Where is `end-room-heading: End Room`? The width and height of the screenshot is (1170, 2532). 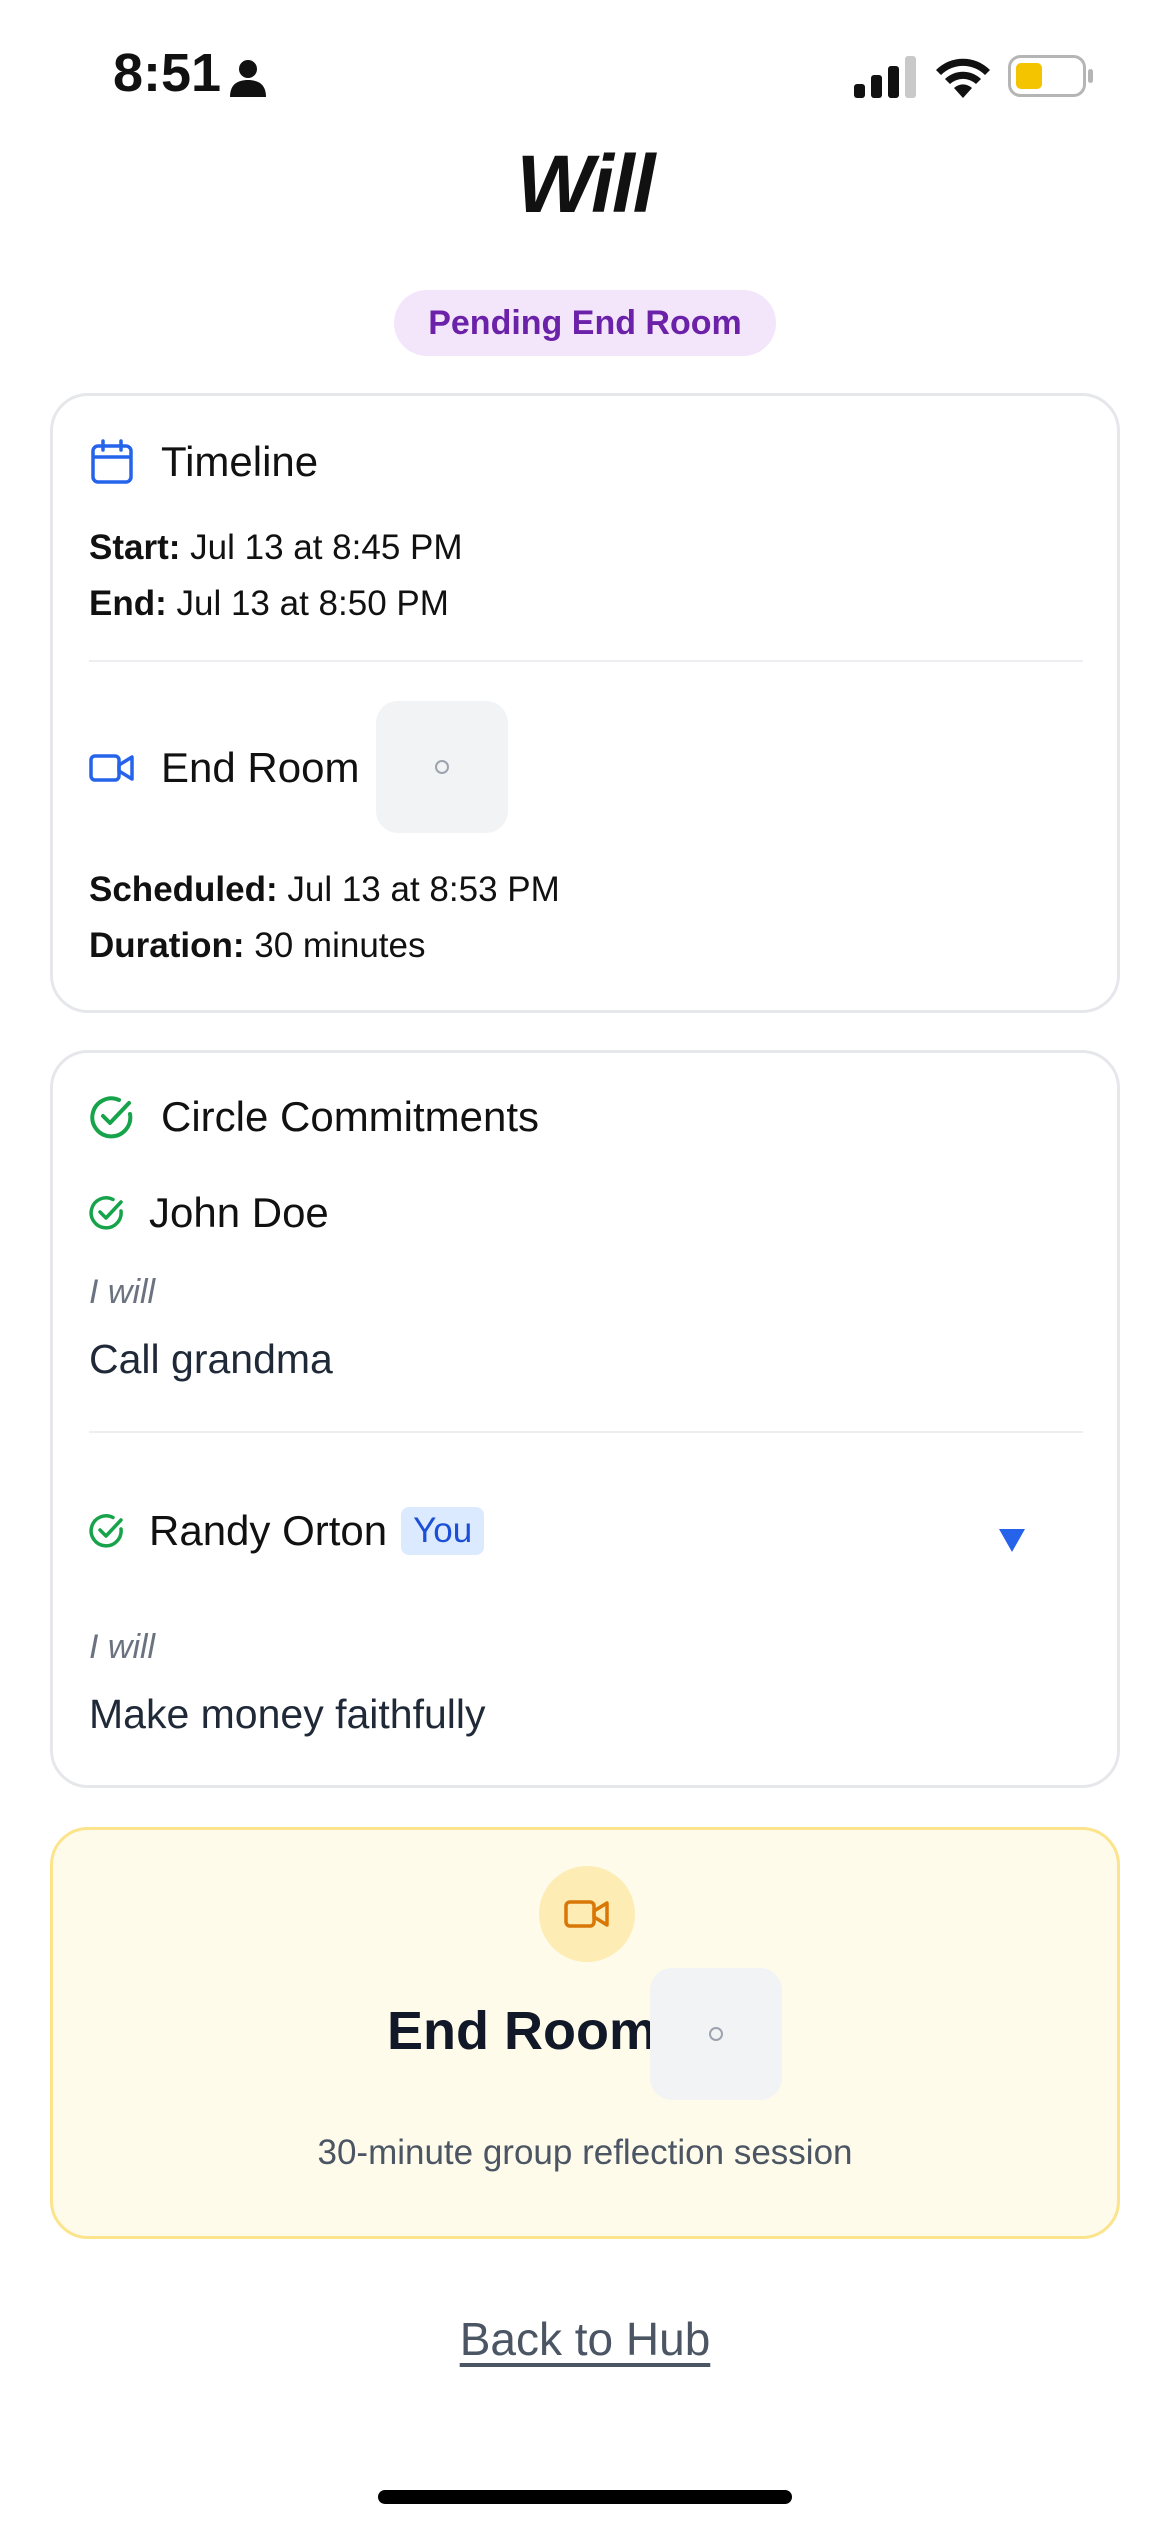
end-room-heading: End Room is located at coordinates (260, 767).